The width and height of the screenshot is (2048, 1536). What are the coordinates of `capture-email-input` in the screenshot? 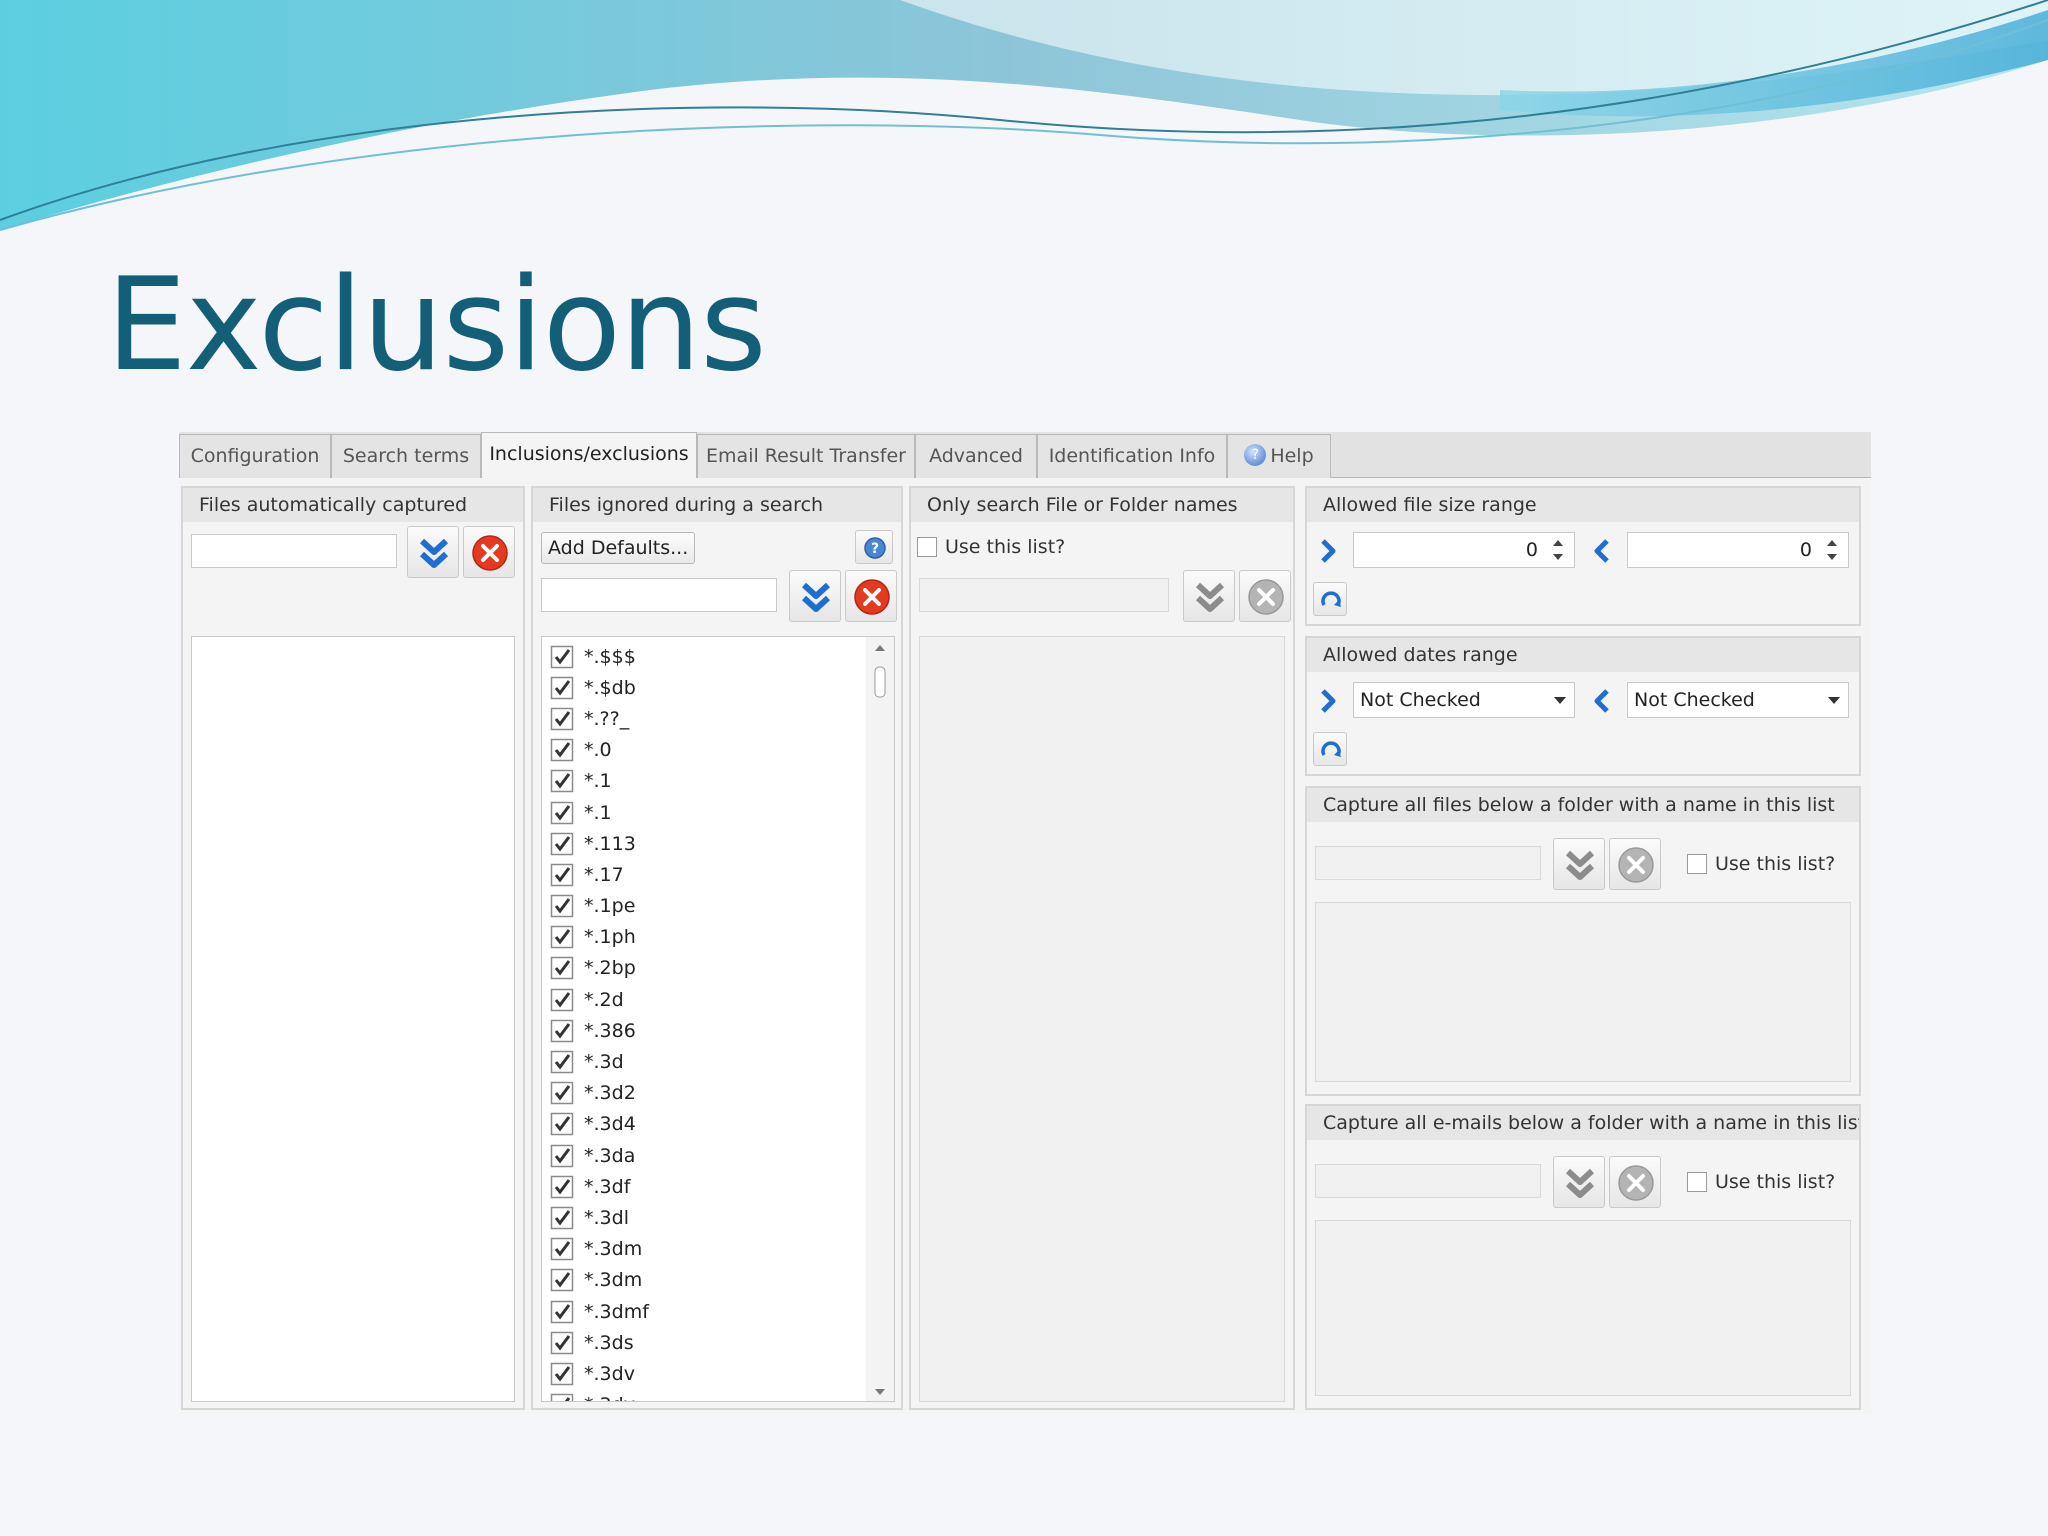 It's located at (1428, 1181).